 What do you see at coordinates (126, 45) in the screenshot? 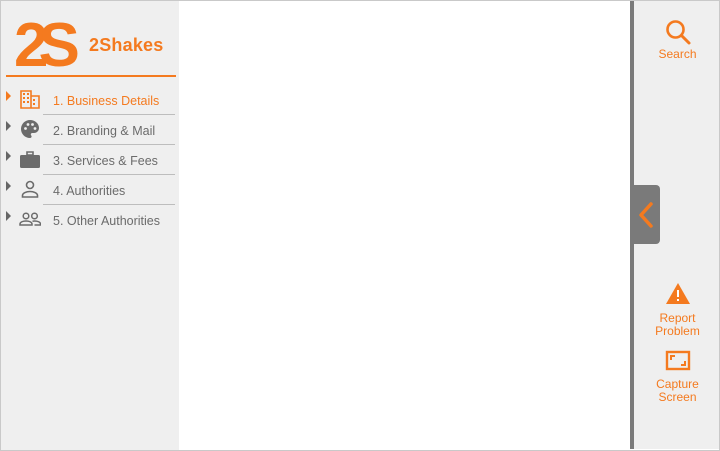
I see `brand-name: 2Shakes` at bounding box center [126, 45].